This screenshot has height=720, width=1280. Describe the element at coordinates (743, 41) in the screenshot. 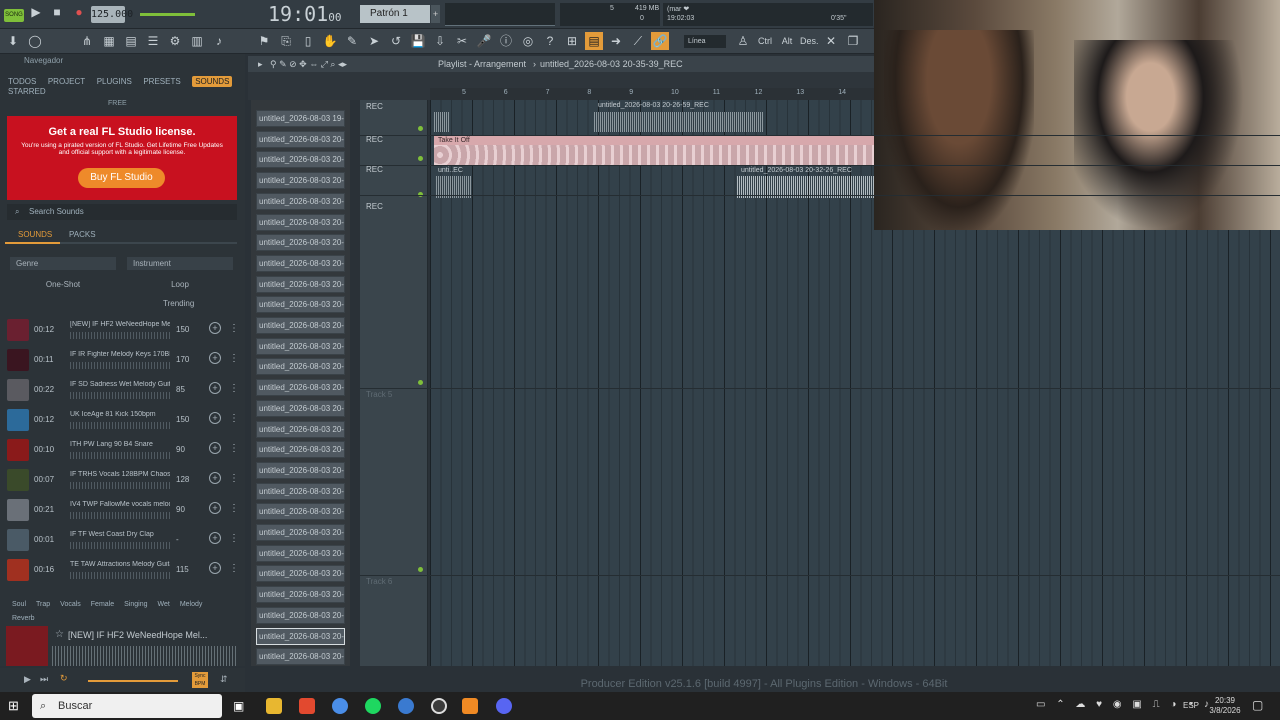

I see `stamp-icon: ♙` at that location.